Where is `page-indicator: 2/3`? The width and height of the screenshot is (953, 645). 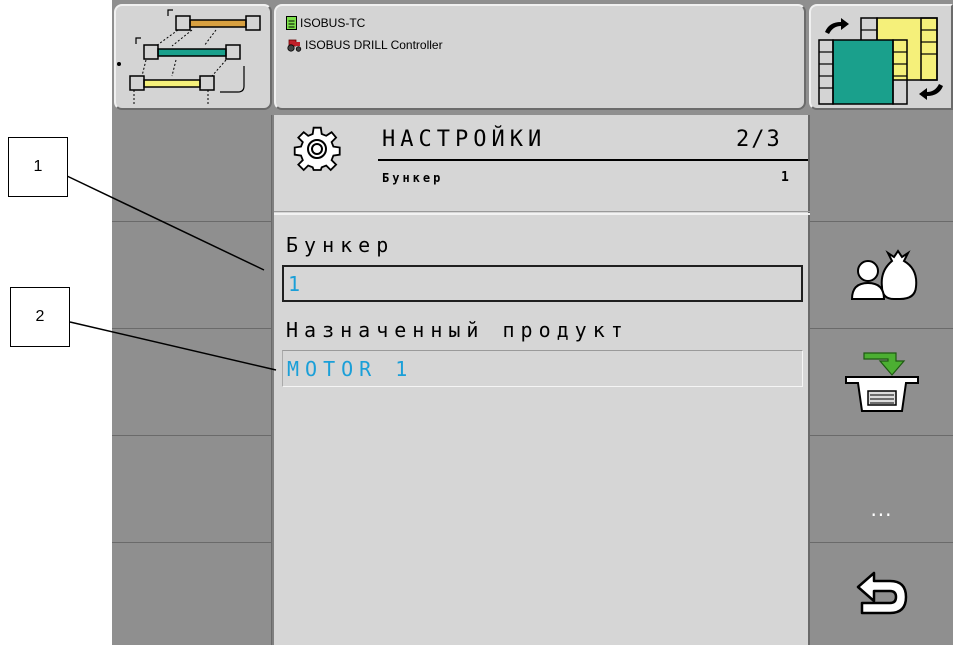 page-indicator: 2/3 is located at coordinates (759, 139).